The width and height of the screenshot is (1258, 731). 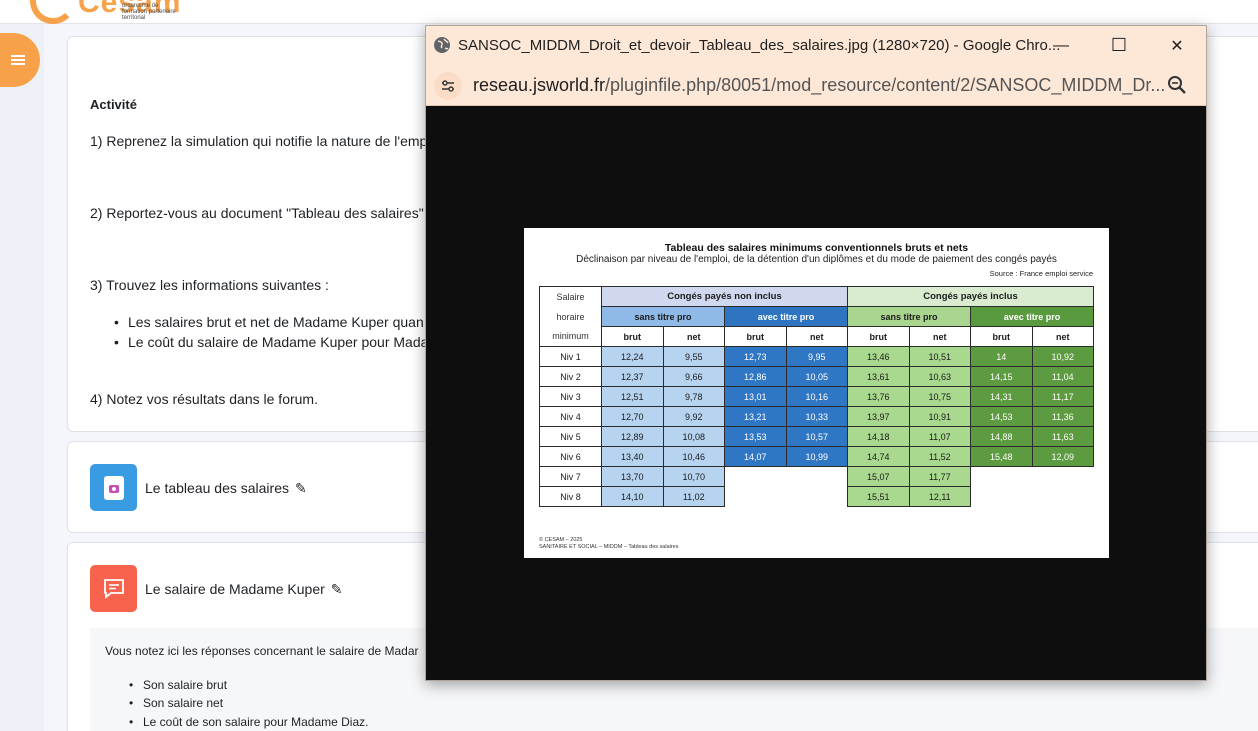 I want to click on table-cell: 10,08, so click(x=693, y=436).